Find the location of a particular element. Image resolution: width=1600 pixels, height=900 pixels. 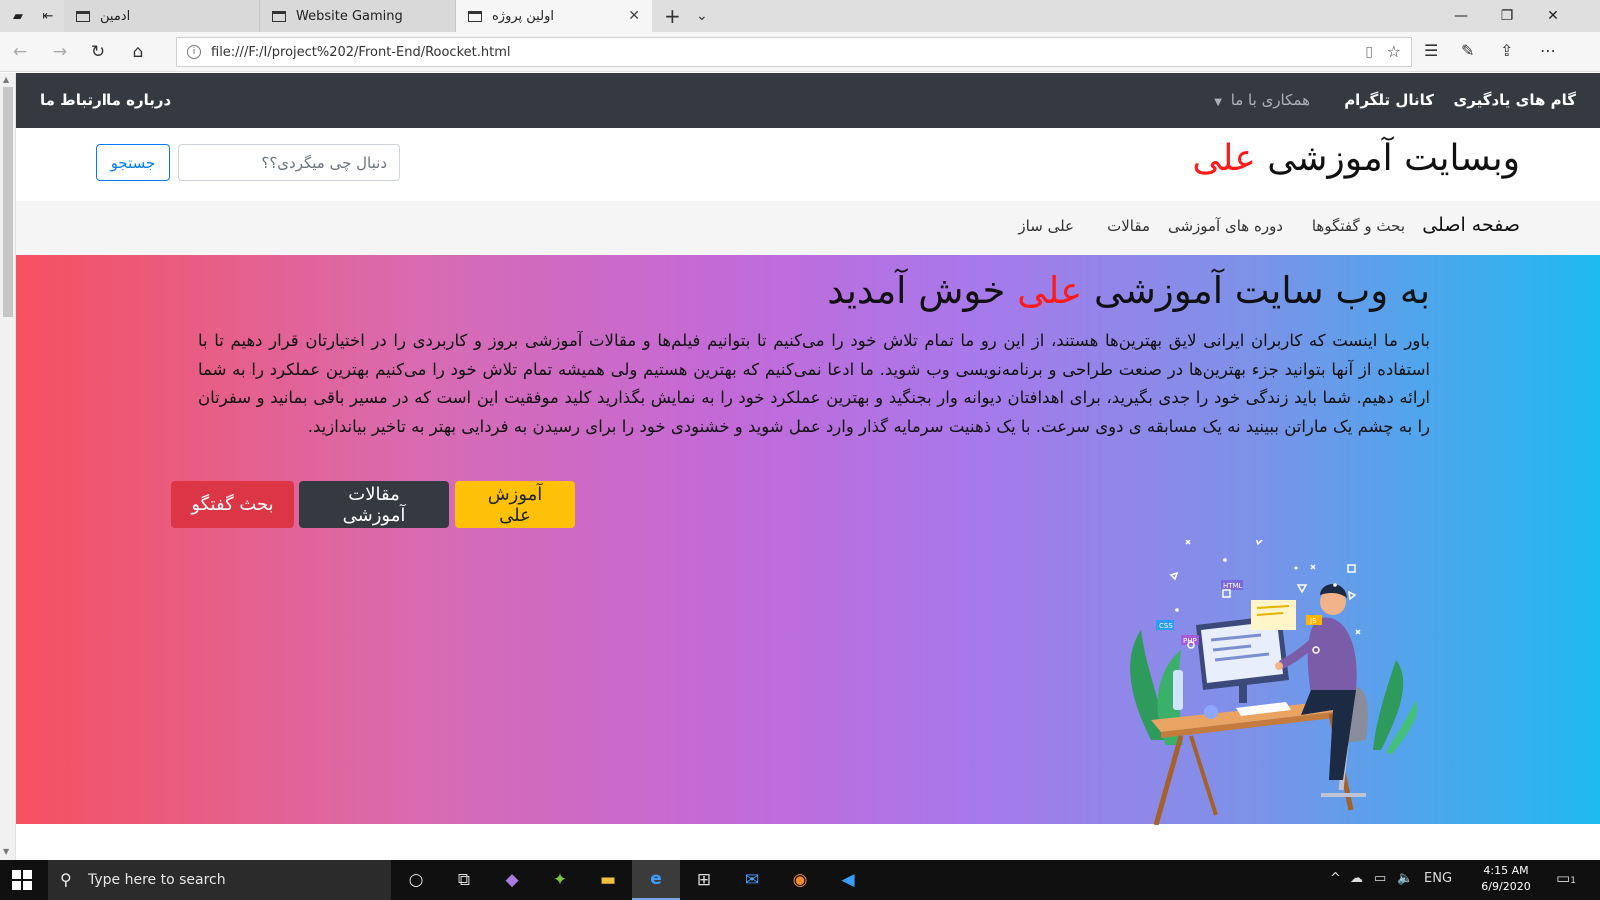

close-tab-icon: ✕ is located at coordinates (634, 16).